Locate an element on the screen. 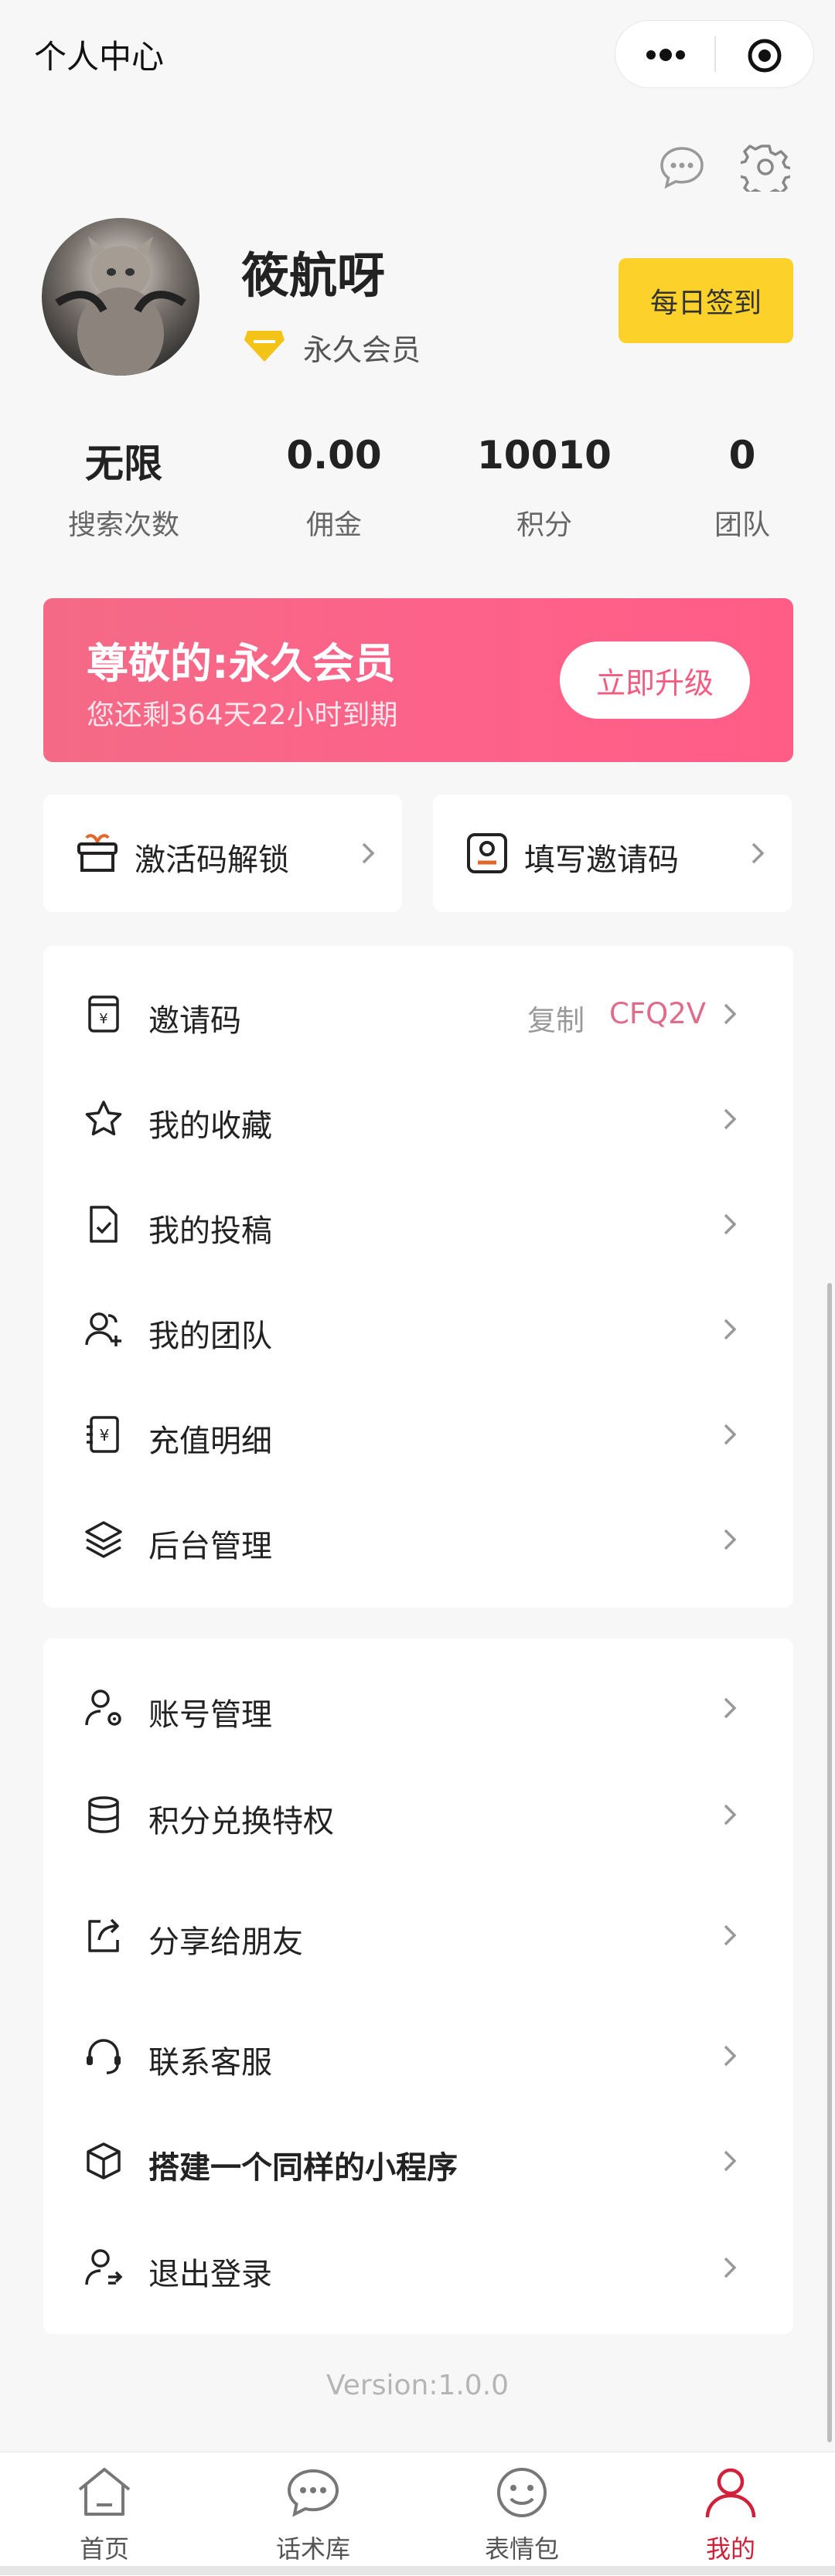 This screenshot has height=2576, width=835. menu-item-label: 积分兑换特权 is located at coordinates (241, 1821).